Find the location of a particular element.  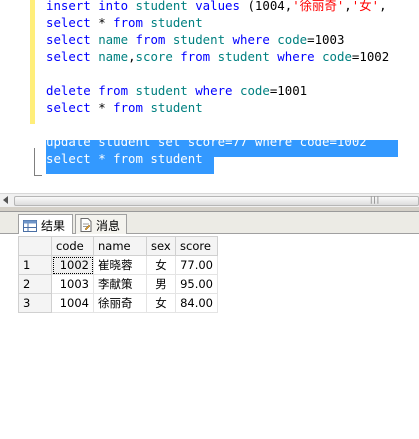

code-token: =1003 is located at coordinates (326, 39).